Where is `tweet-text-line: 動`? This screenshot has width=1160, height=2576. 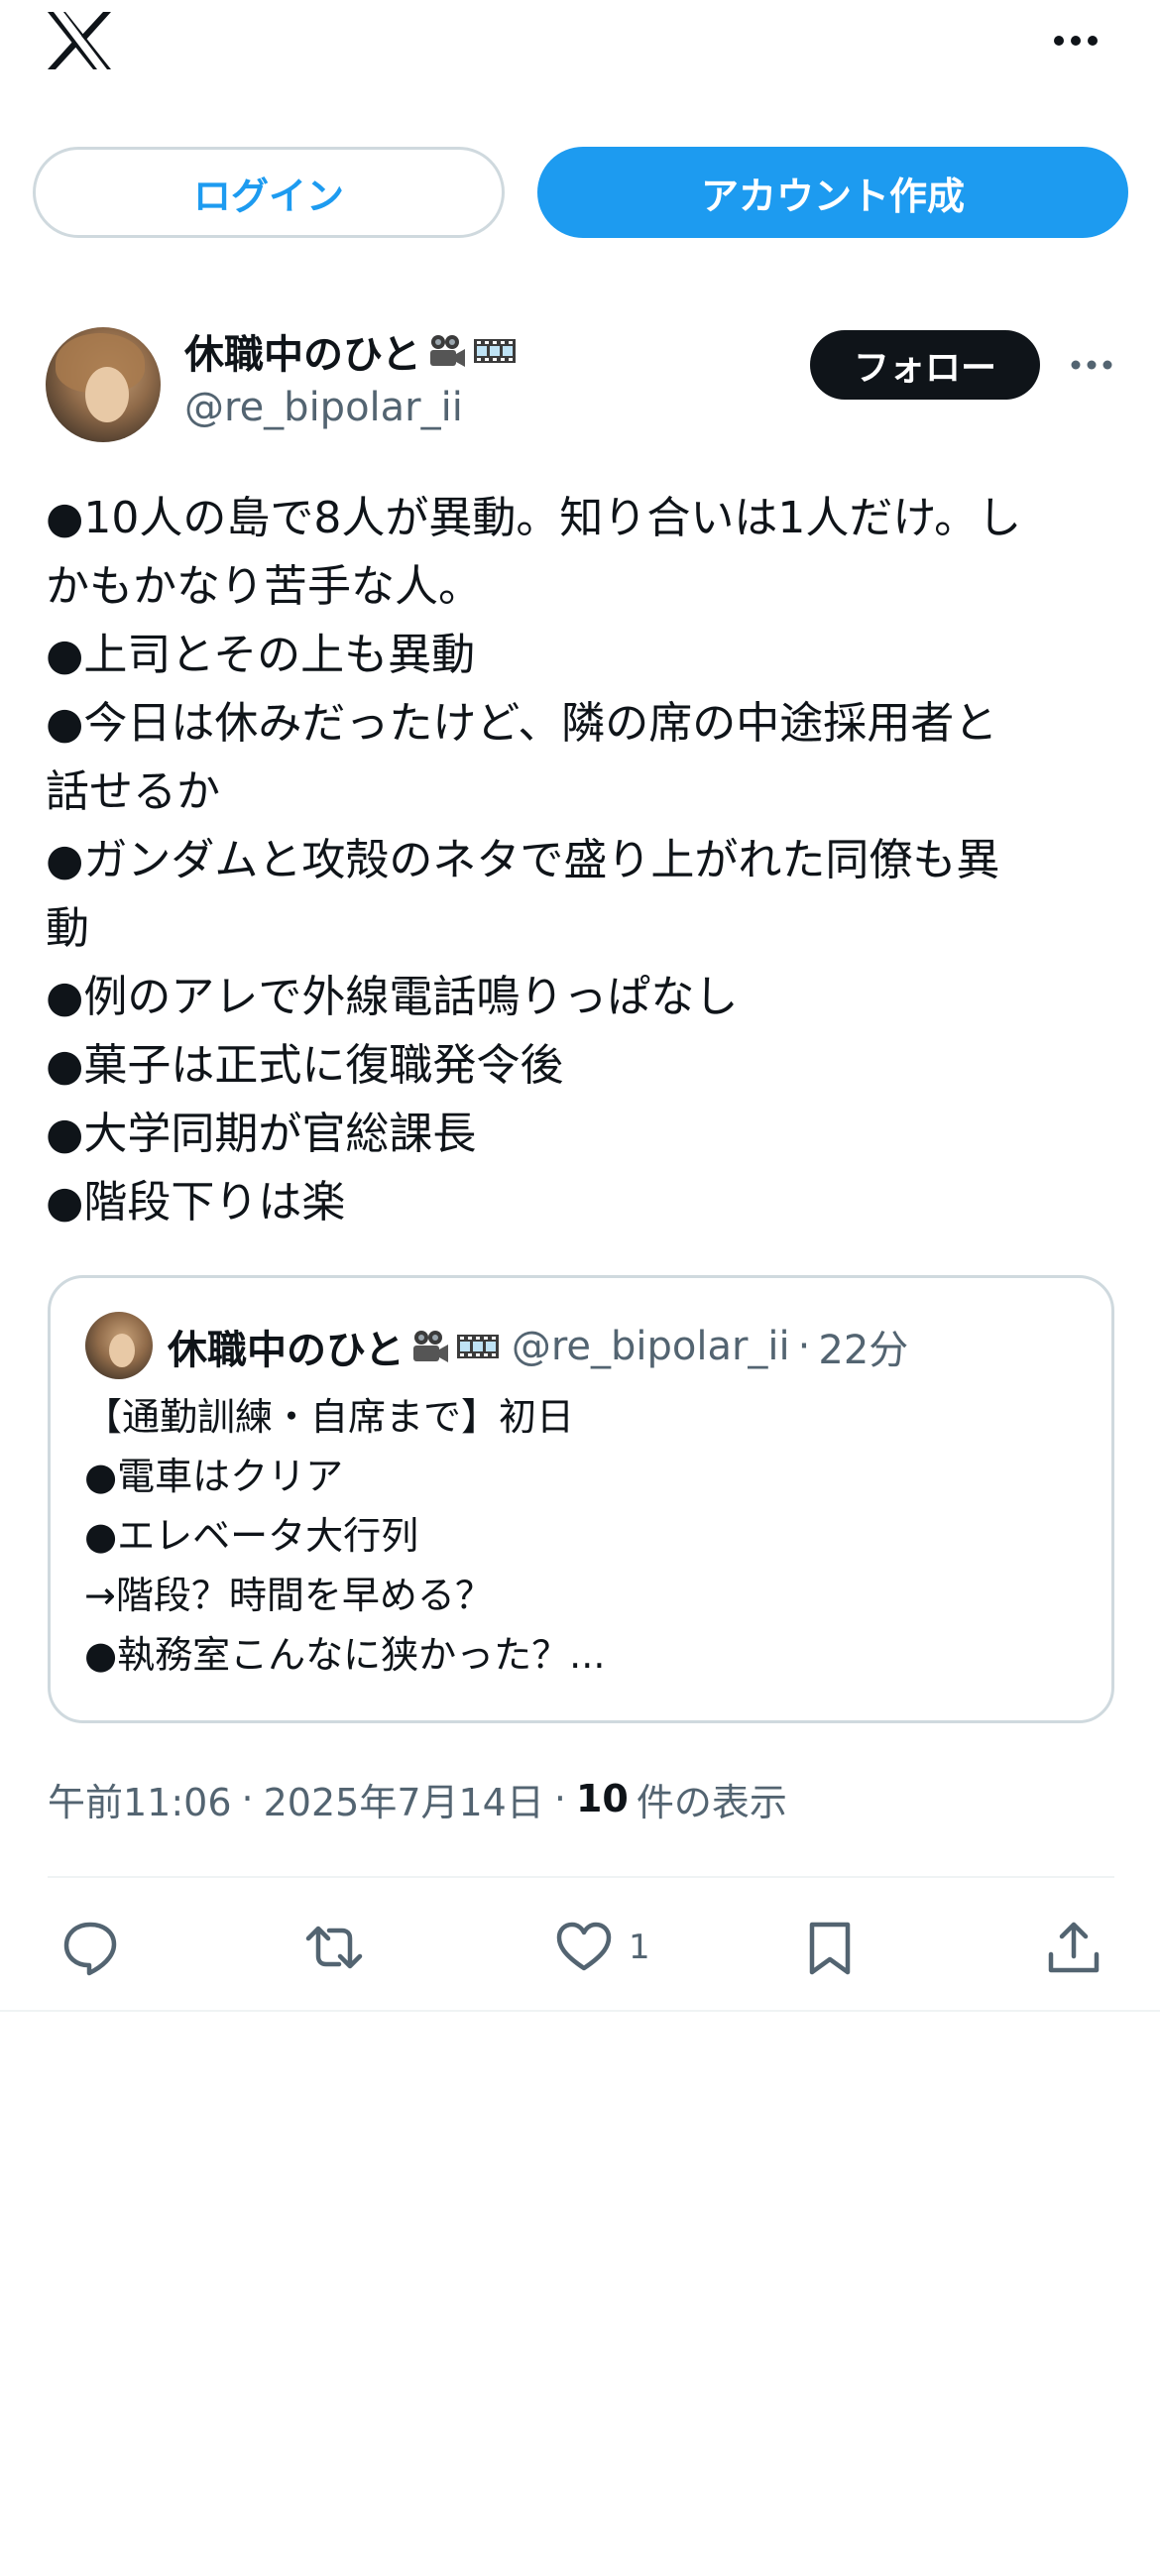 tweet-text-line: 動 is located at coordinates (67, 929).